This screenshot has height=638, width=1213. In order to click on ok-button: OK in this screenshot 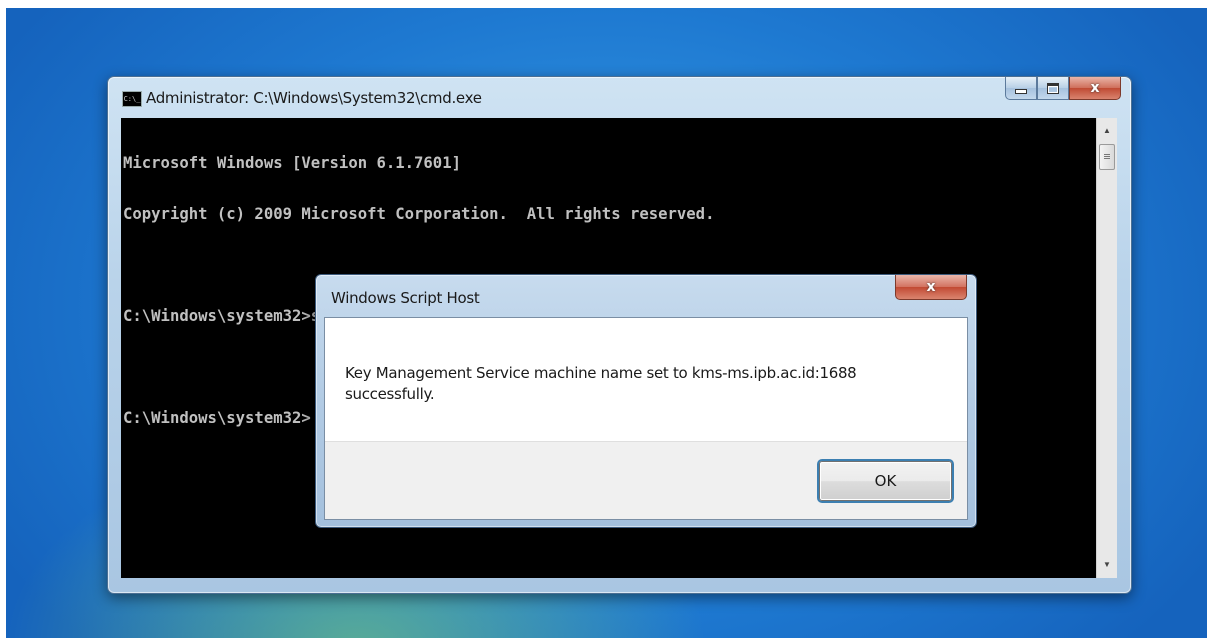, I will do `click(885, 481)`.